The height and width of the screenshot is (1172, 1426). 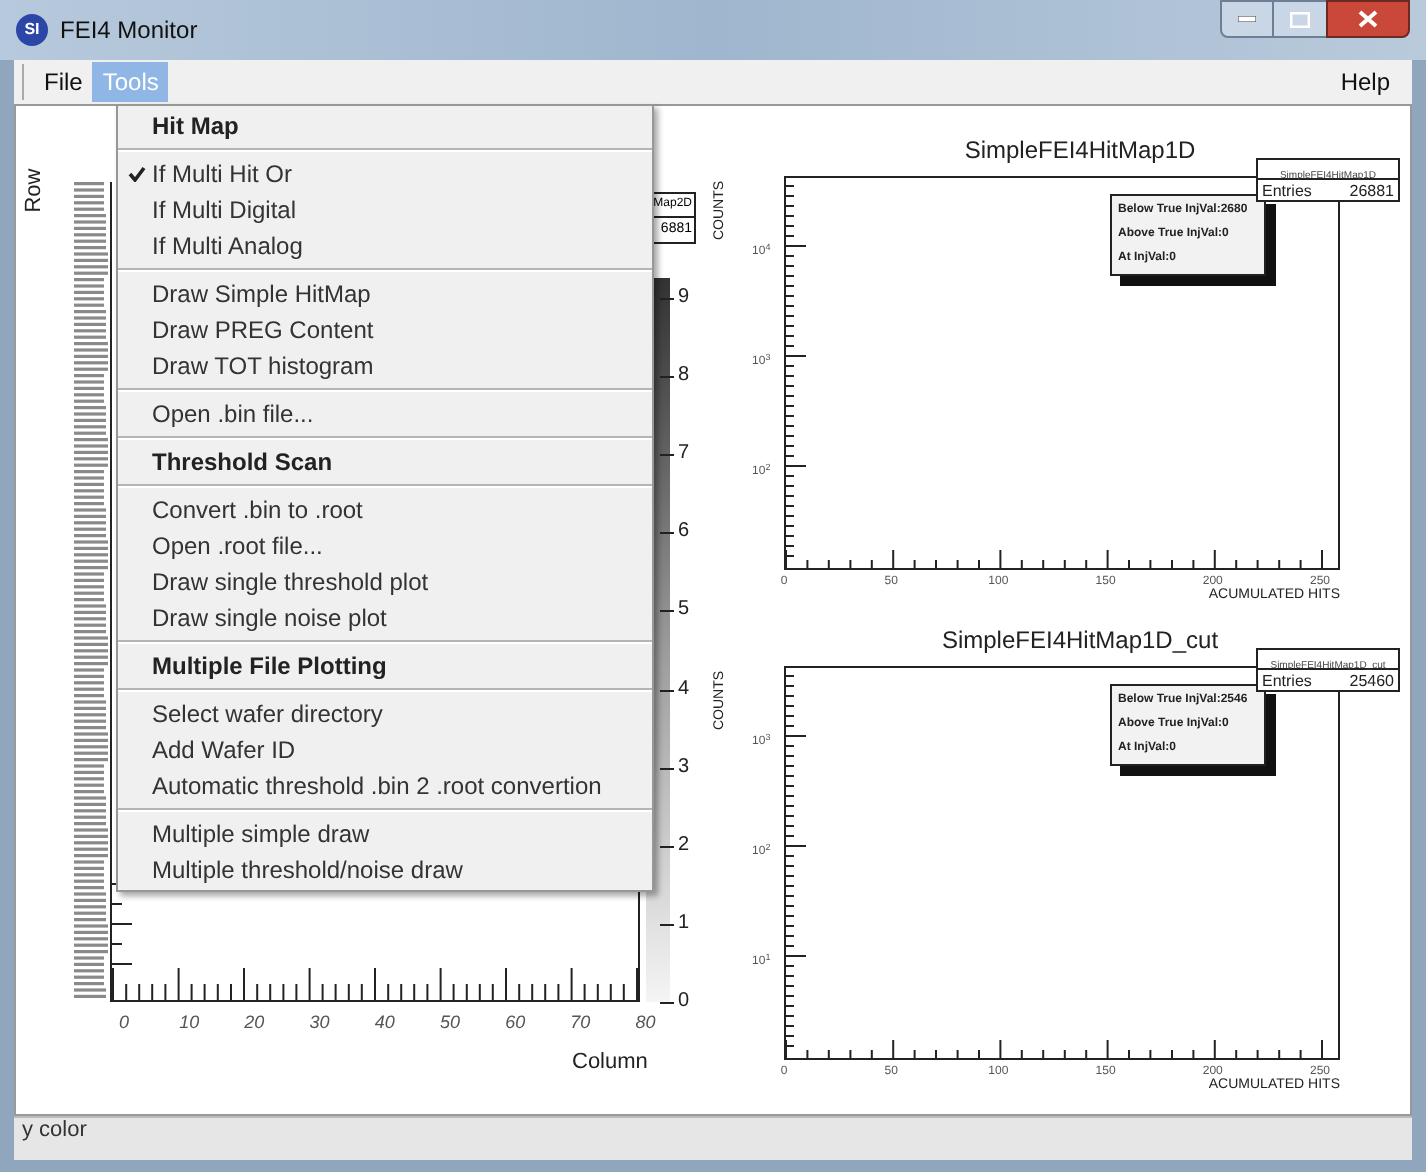 What do you see at coordinates (23, 82) in the screenshot?
I see `grip-icon` at bounding box center [23, 82].